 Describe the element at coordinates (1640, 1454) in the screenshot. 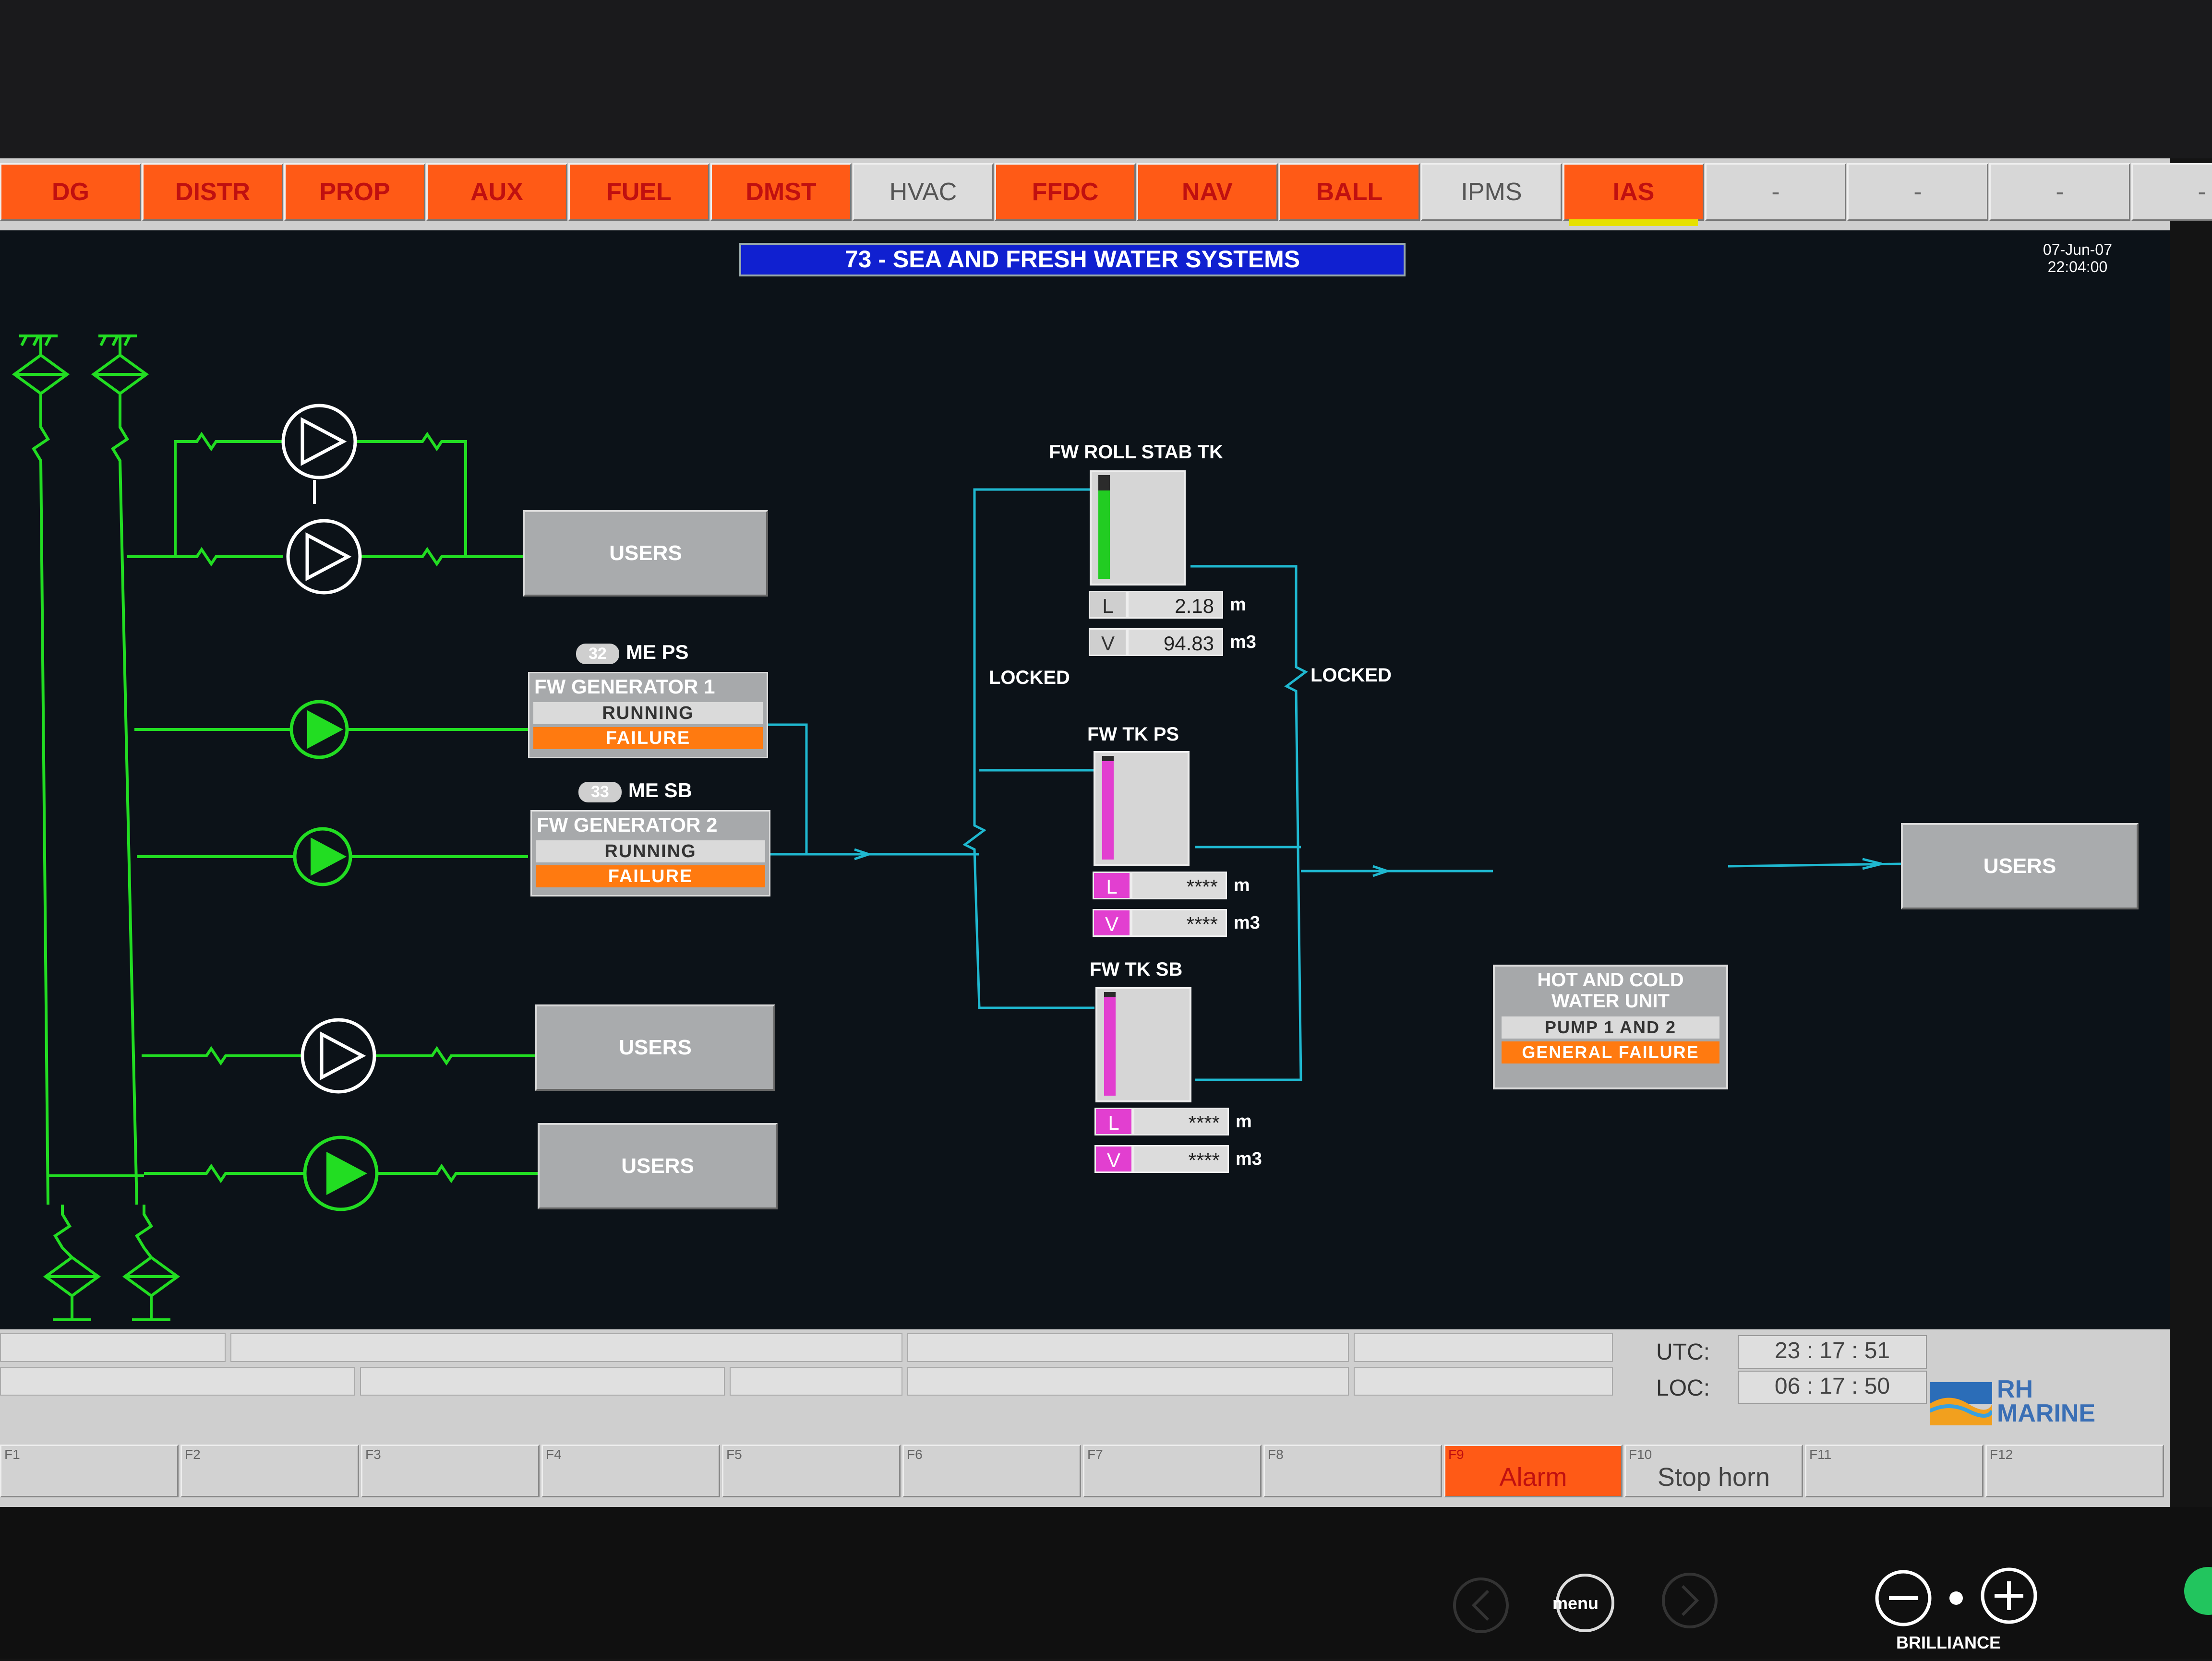

I see `fkey-number: F10` at that location.